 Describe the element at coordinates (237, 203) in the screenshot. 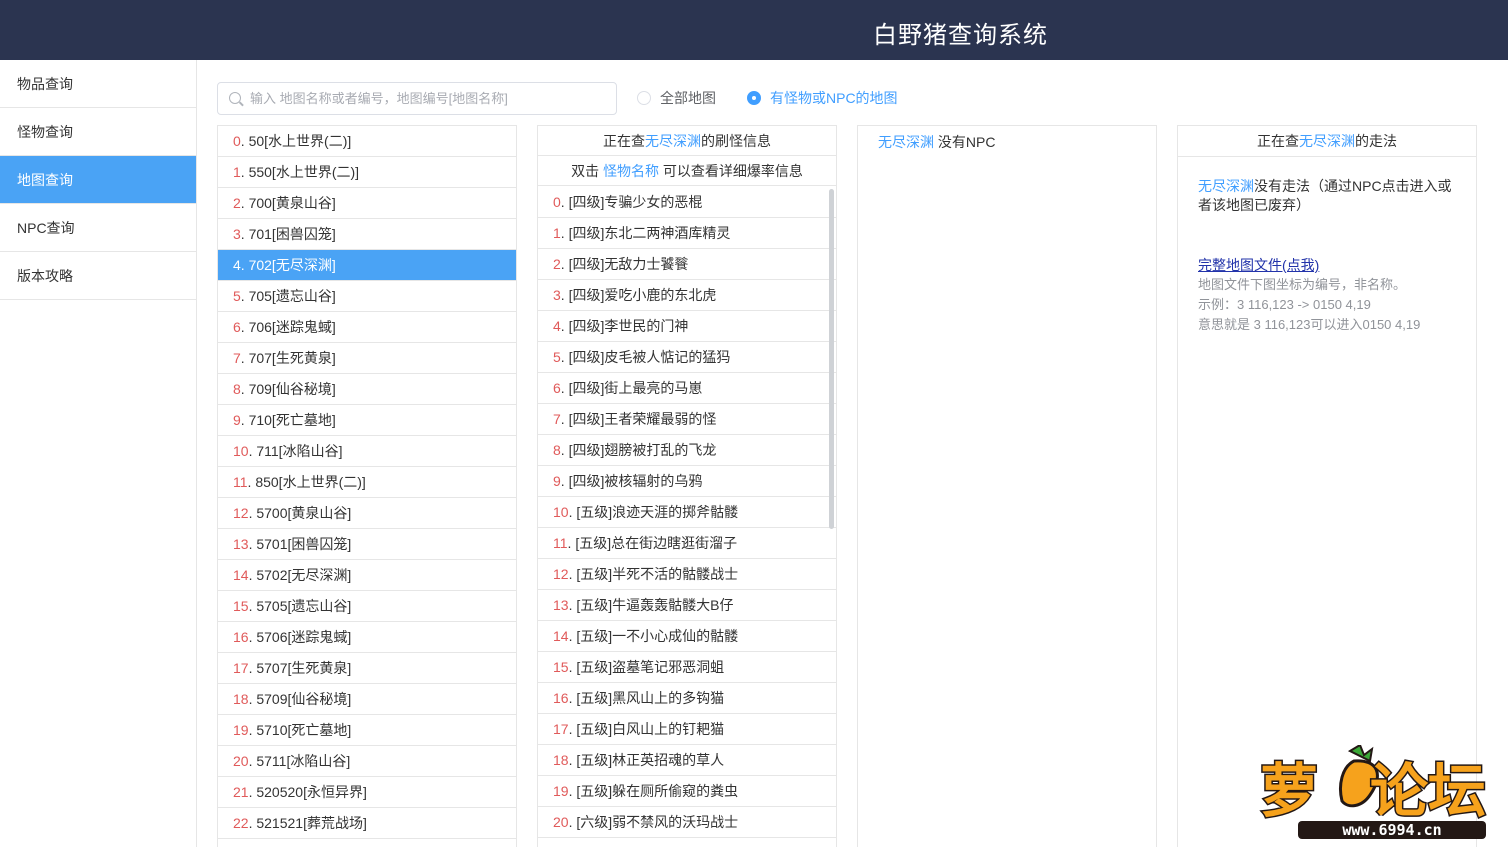

I see `map-index: 2` at that location.